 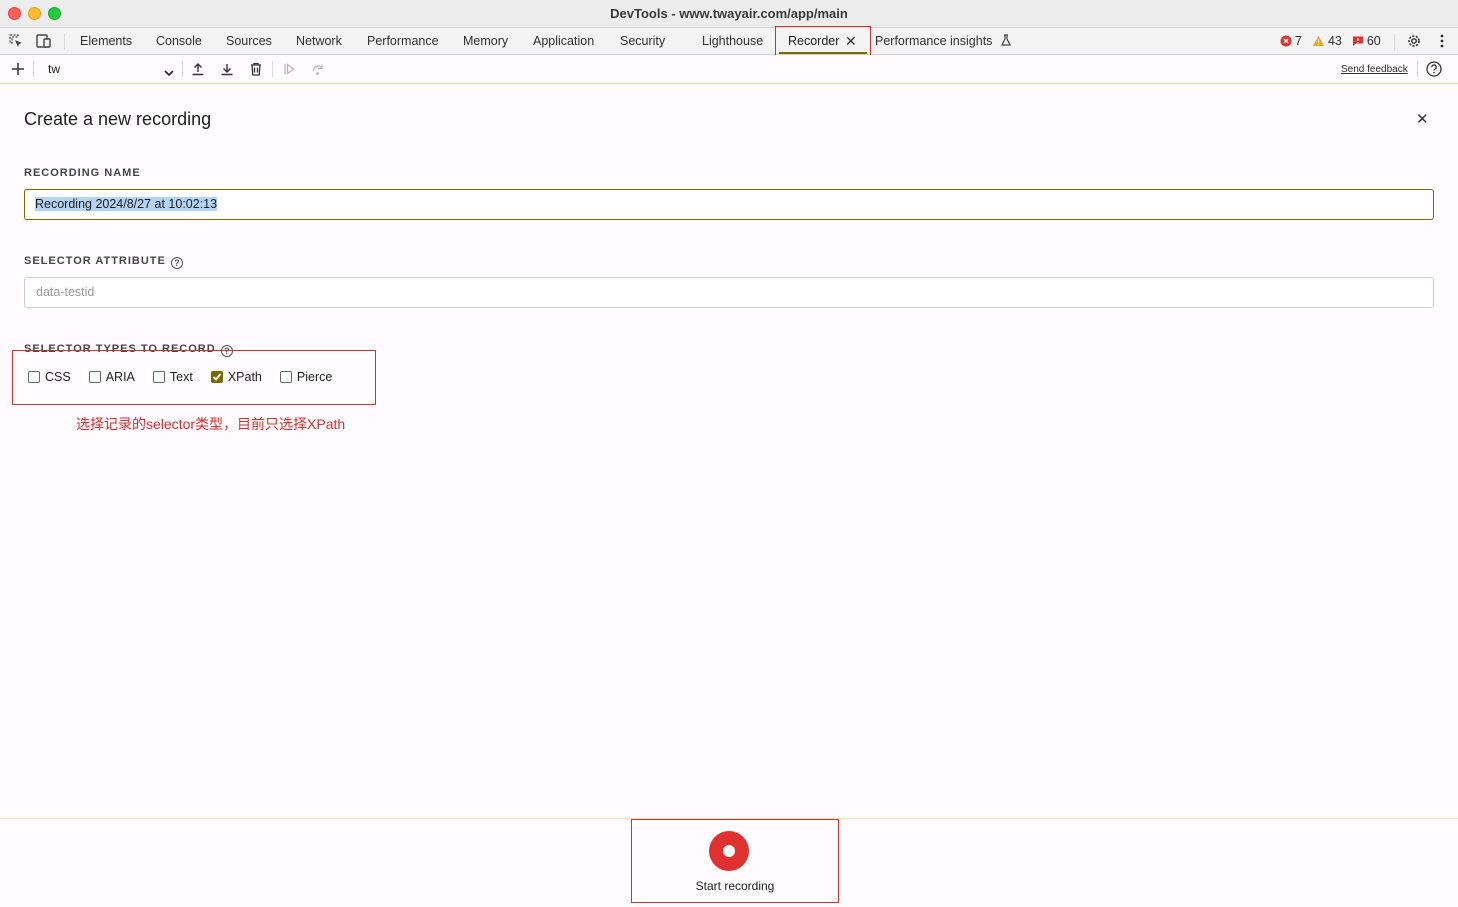 I want to click on selector-attribute-section: SELECTOR ATTRIBUTE?, so click(x=103, y=262).